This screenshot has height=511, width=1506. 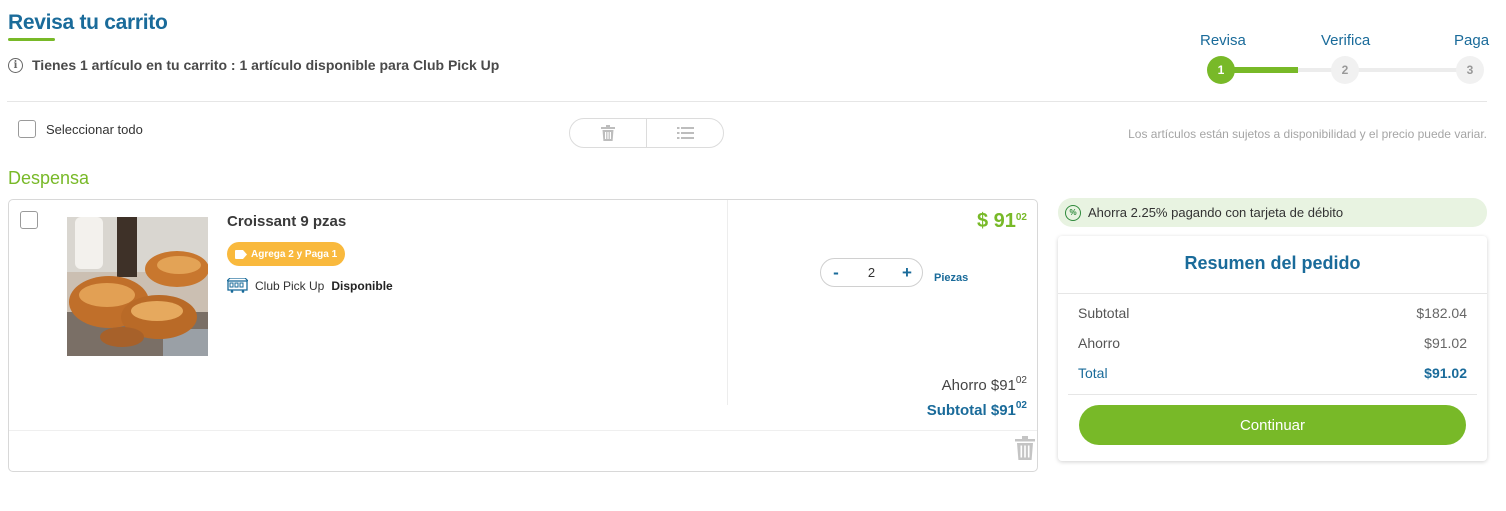 What do you see at coordinates (1093, 373) in the screenshot?
I see `summary-total-label: Total` at bounding box center [1093, 373].